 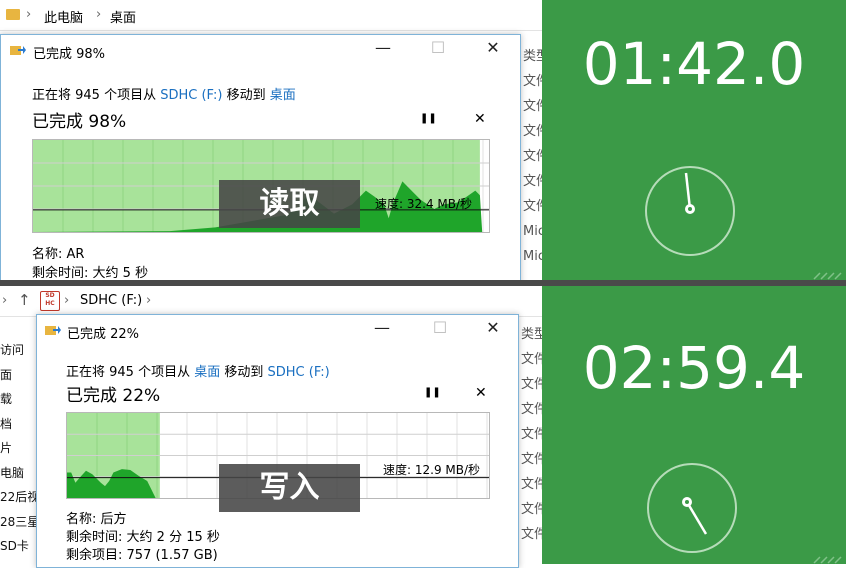 I want to click on nav-item: 访问, so click(x=20, y=350).